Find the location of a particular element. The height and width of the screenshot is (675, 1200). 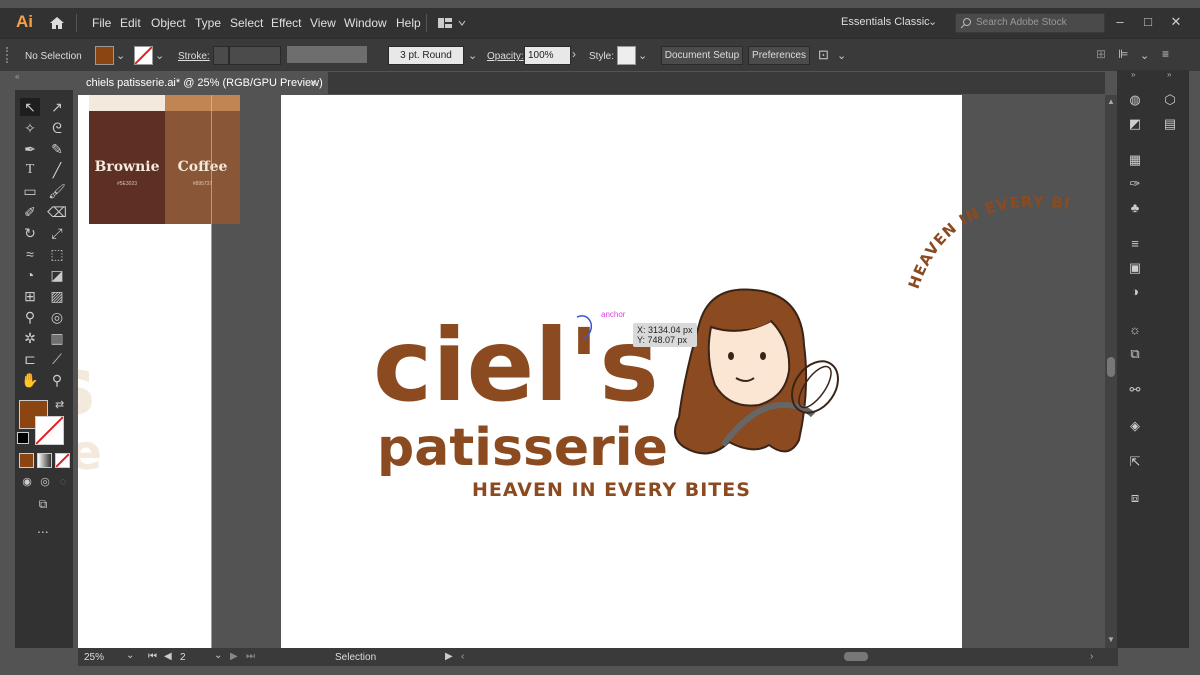

close-icon: ✕ is located at coordinates (1176, 22).